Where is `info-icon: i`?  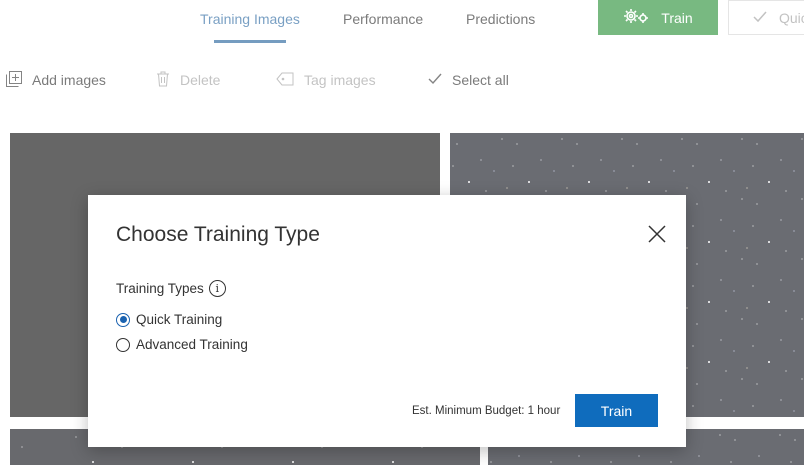 info-icon: i is located at coordinates (217, 288).